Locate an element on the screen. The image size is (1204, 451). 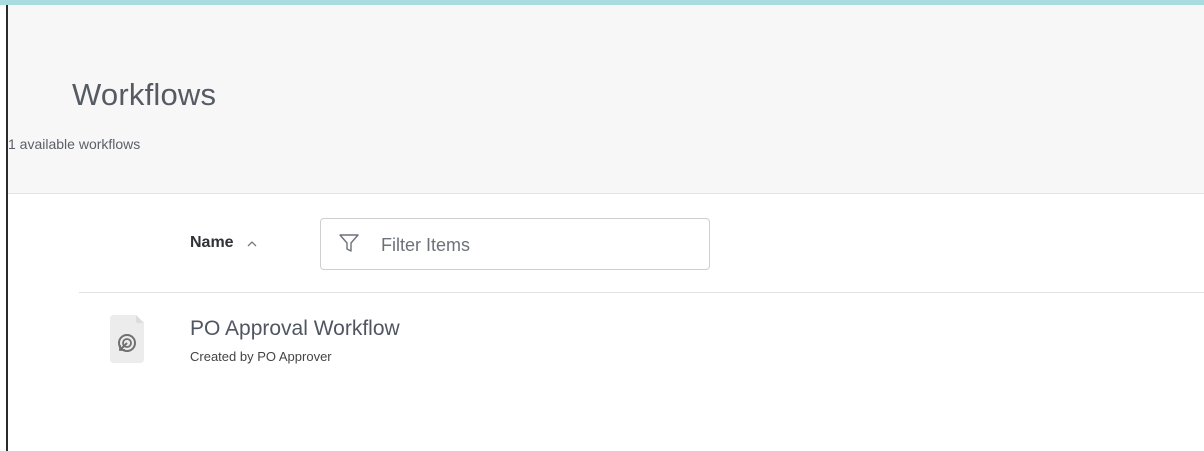
workflow-file-icon is located at coordinates (127, 339).